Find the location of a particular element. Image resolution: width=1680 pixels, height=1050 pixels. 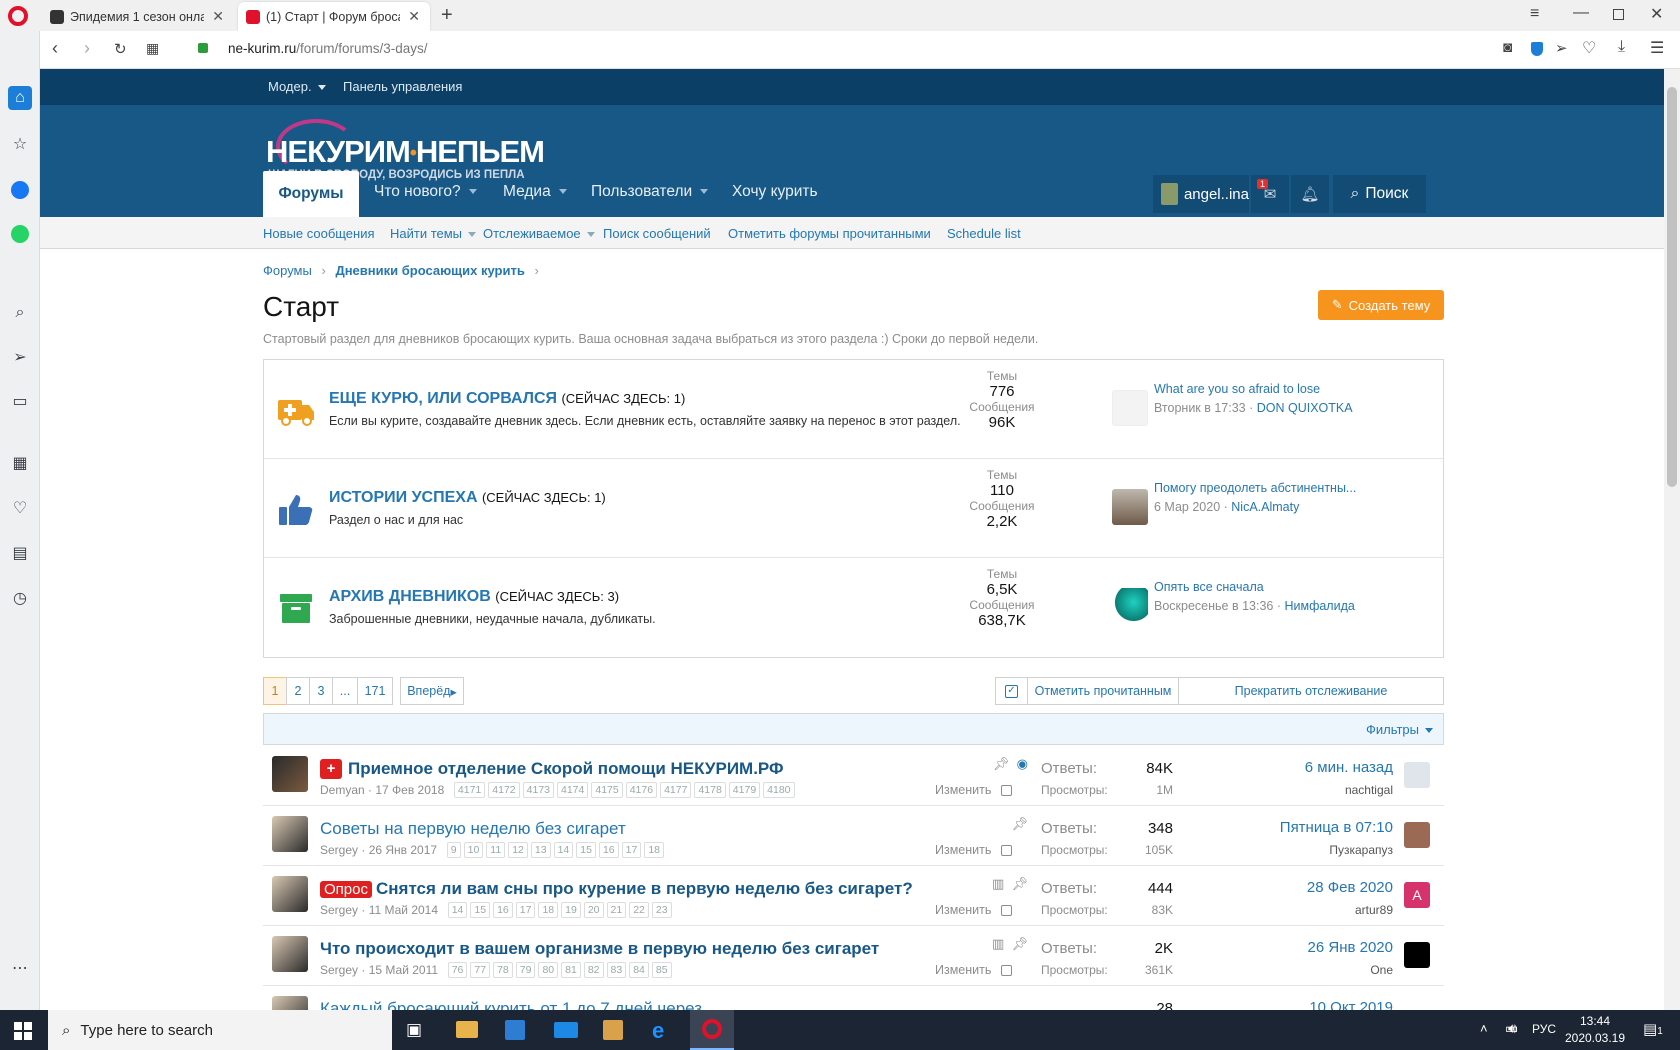

thread-page-link: 79 is located at coordinates (525, 970).